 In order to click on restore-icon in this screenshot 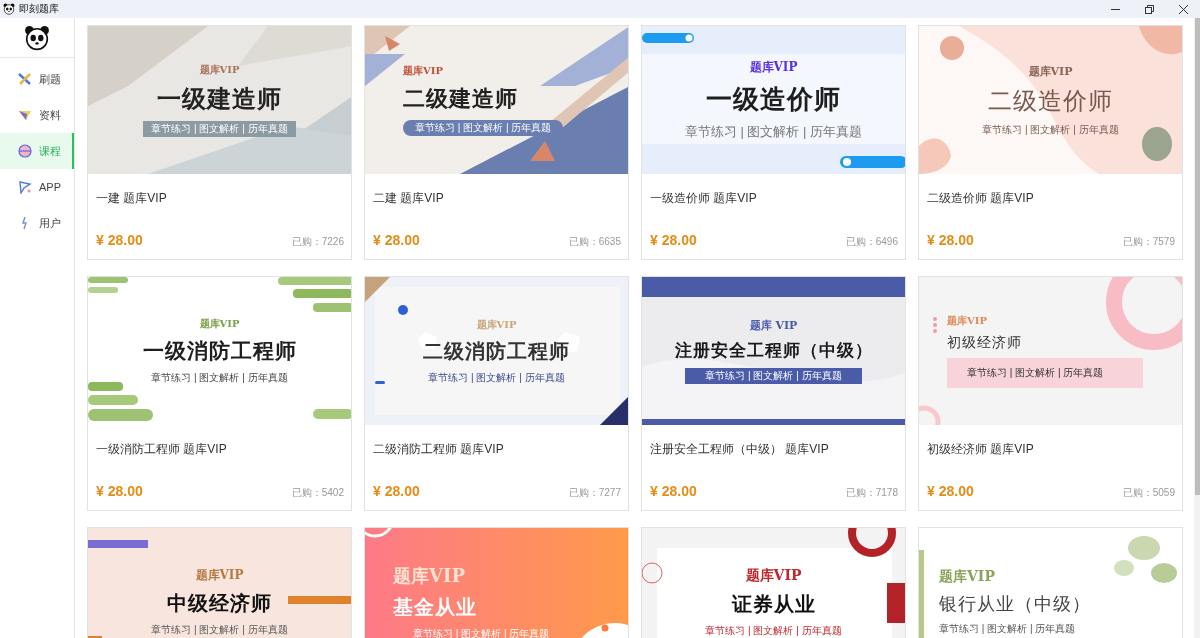, I will do `click(1149, 9)`.